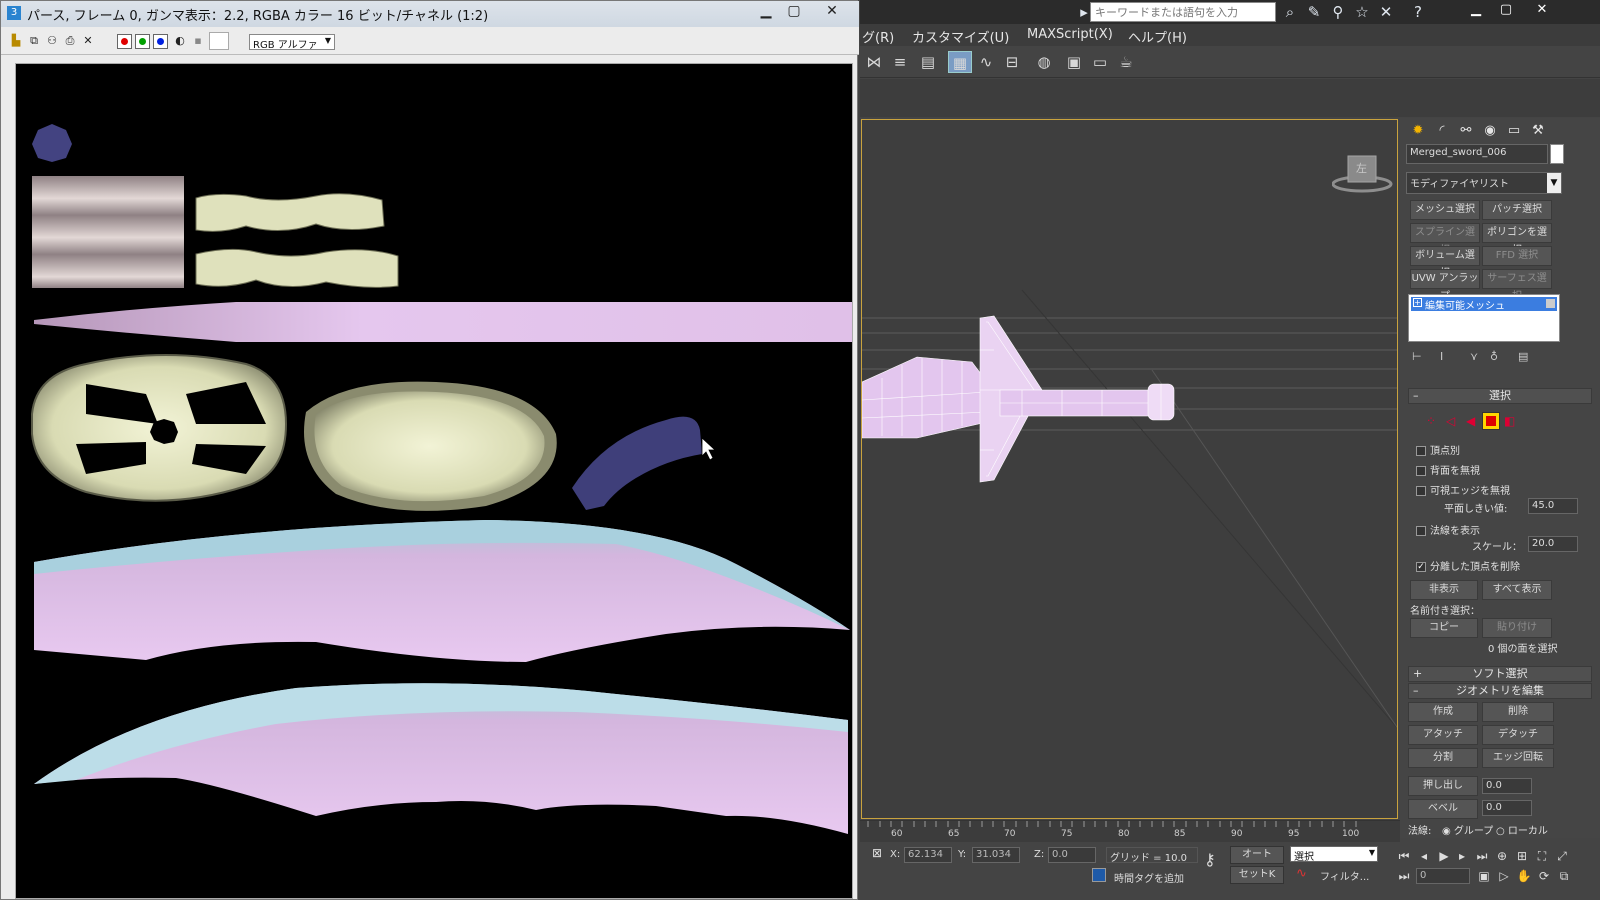 This screenshot has width=1600, height=900. Describe the element at coordinates (1100, 62) in the screenshot. I see `rendered-frame-window-icon: ▭` at that location.